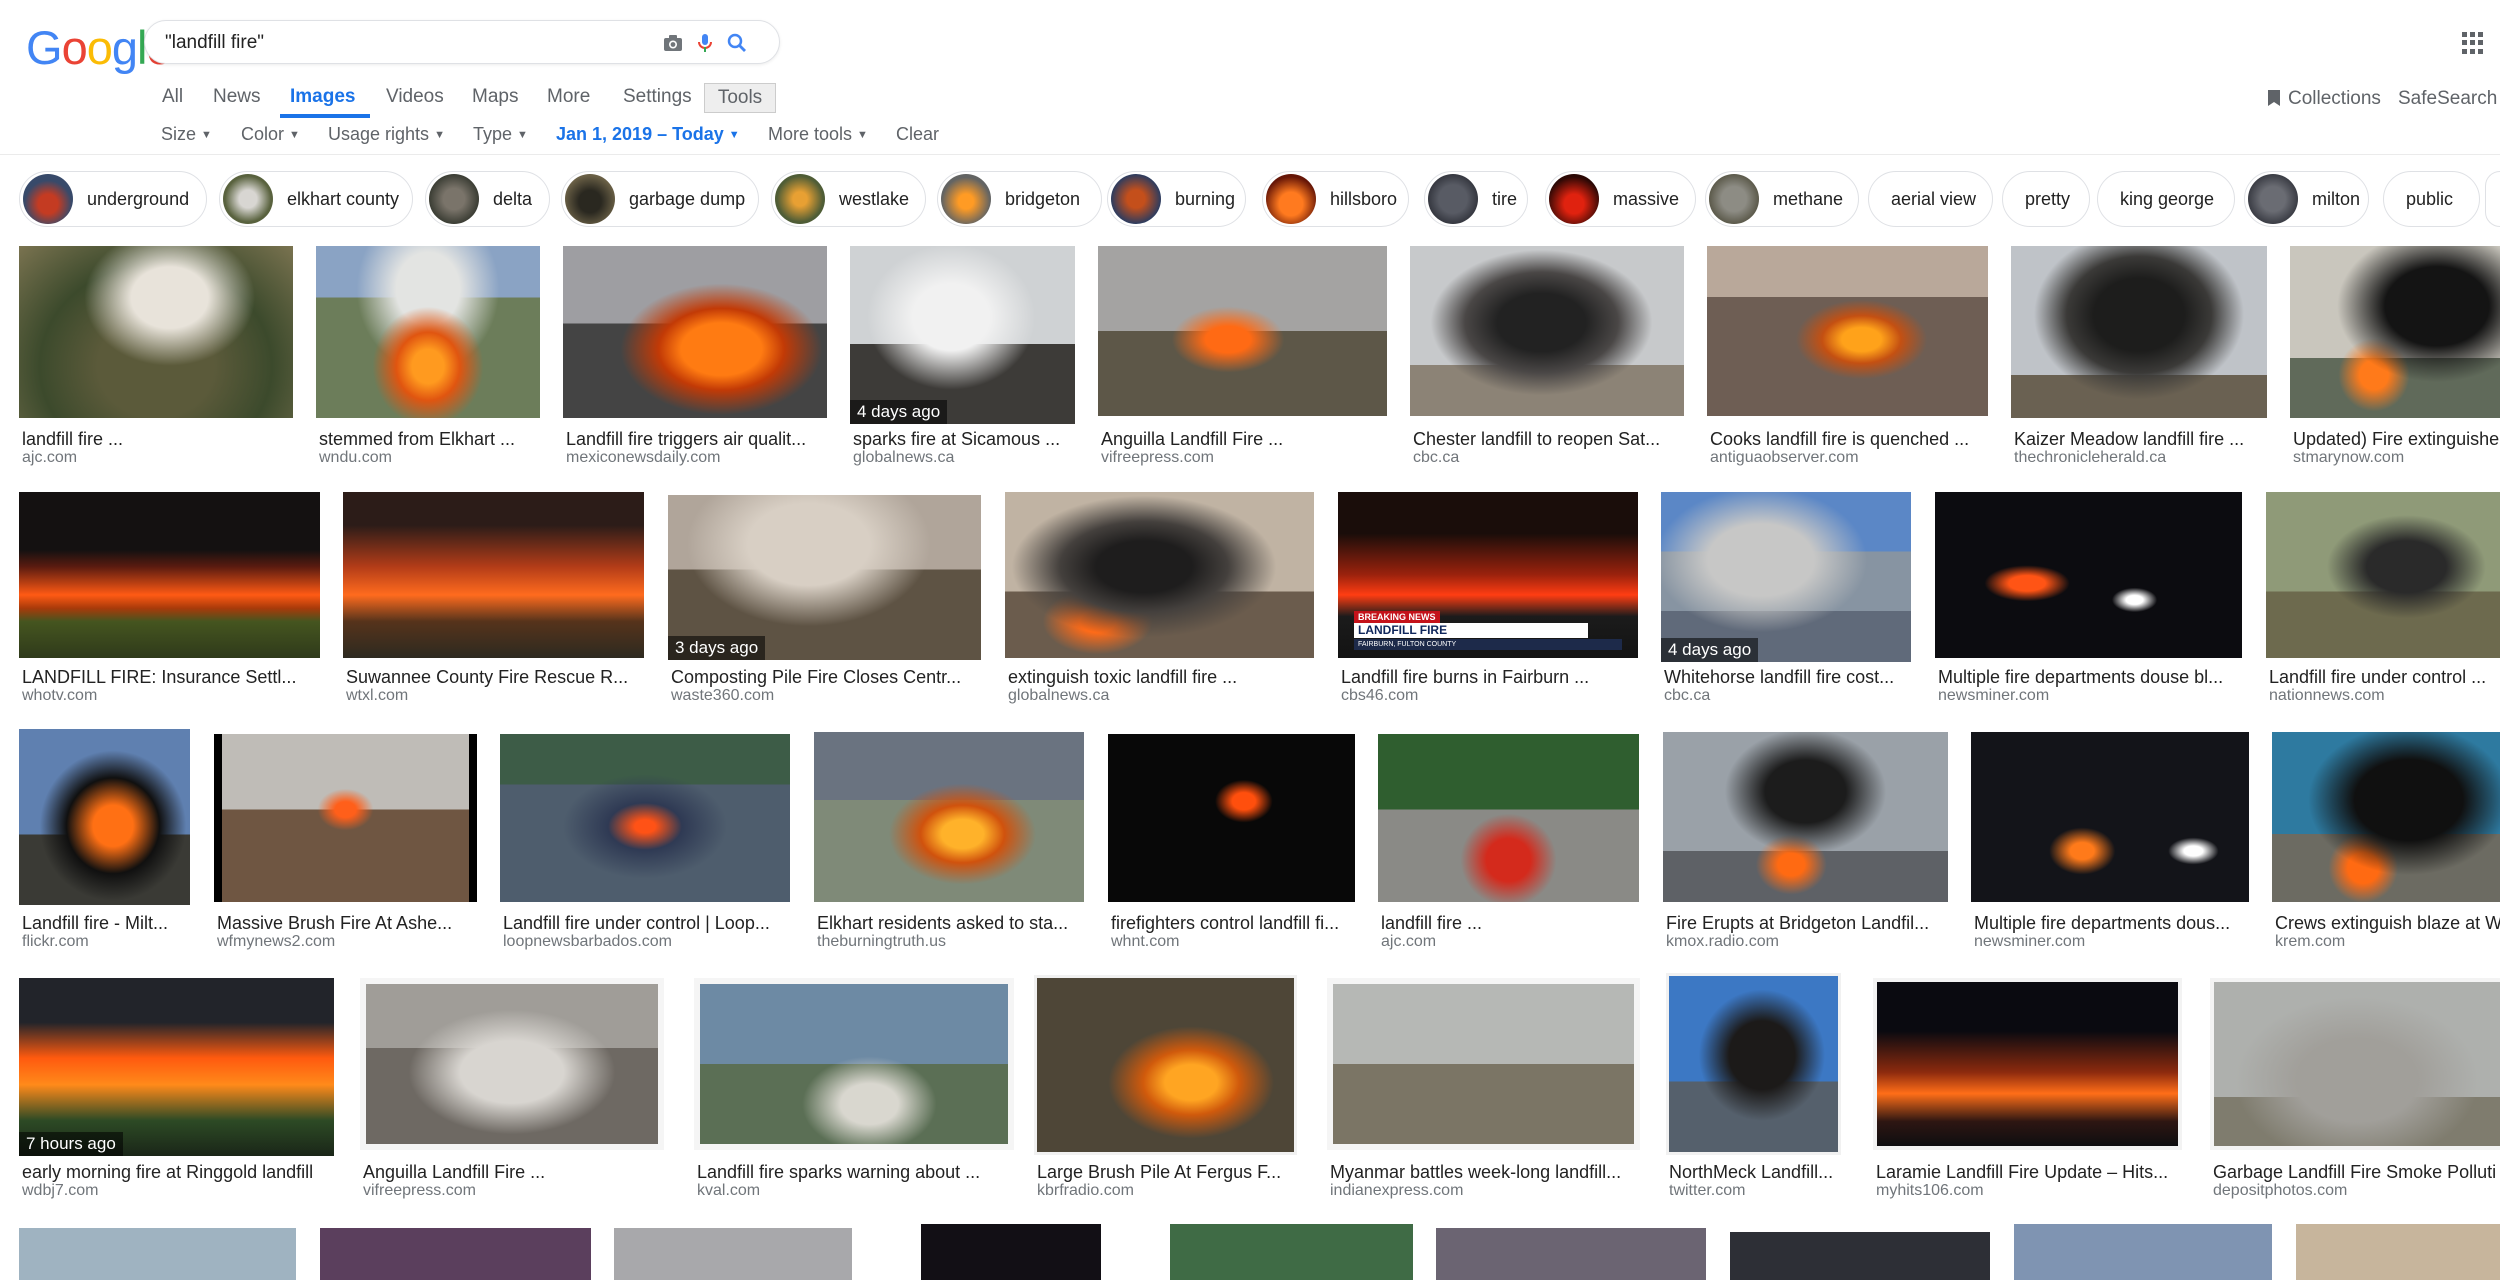  I want to click on tab-all: All, so click(172, 97).